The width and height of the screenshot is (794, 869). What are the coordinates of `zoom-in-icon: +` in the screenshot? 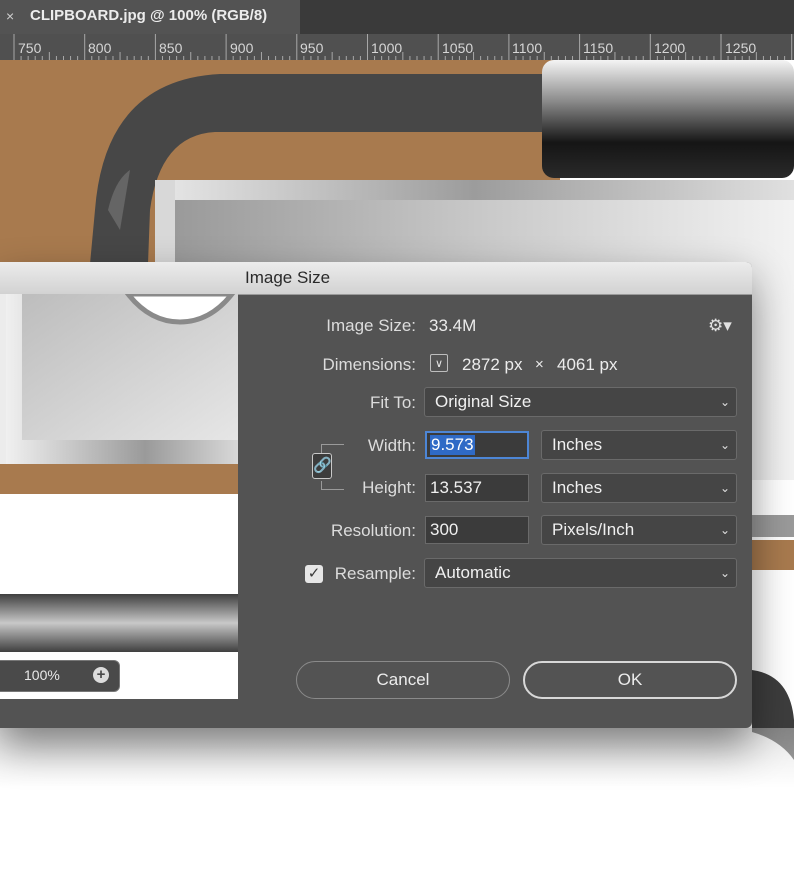 It's located at (101, 675).